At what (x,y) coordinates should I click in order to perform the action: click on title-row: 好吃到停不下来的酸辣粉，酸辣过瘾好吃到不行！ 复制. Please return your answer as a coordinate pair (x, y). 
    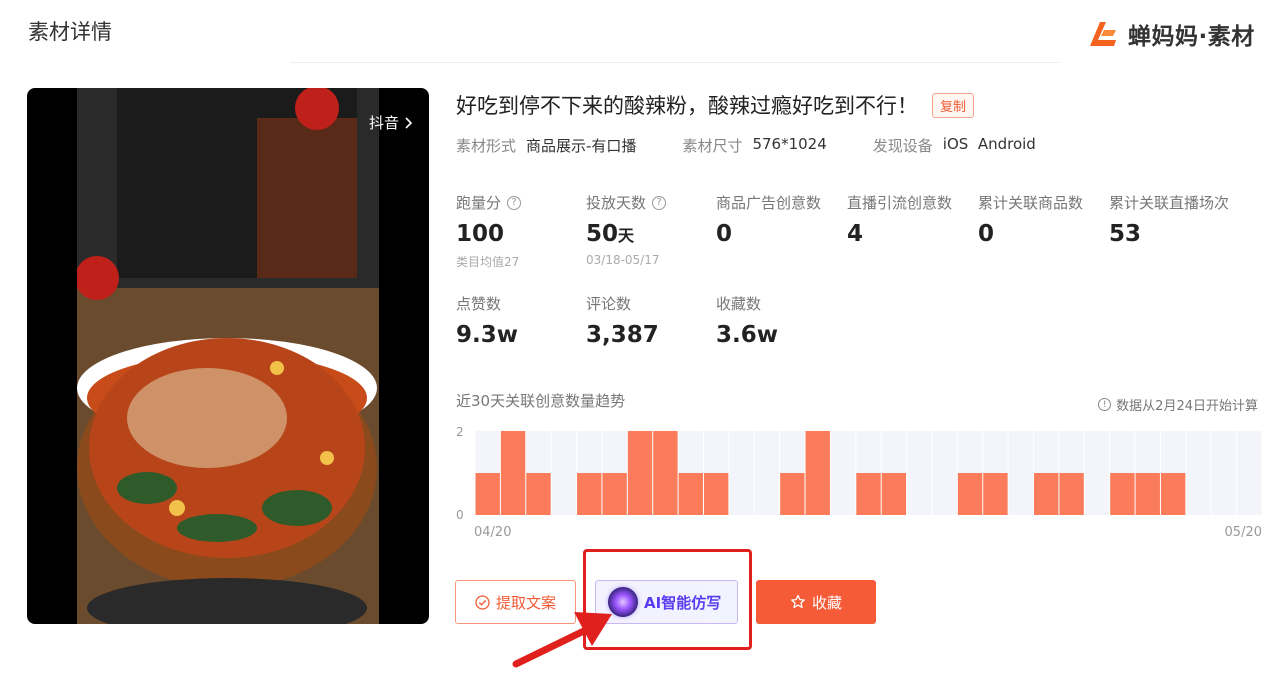
    Looking at the image, I should click on (715, 105).